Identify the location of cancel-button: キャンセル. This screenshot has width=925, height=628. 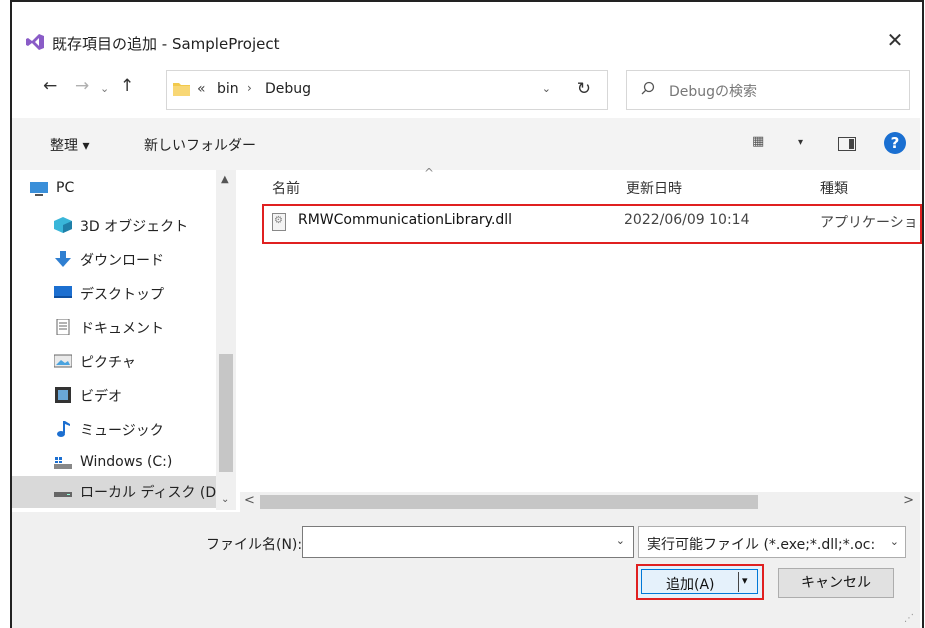
(836, 583).